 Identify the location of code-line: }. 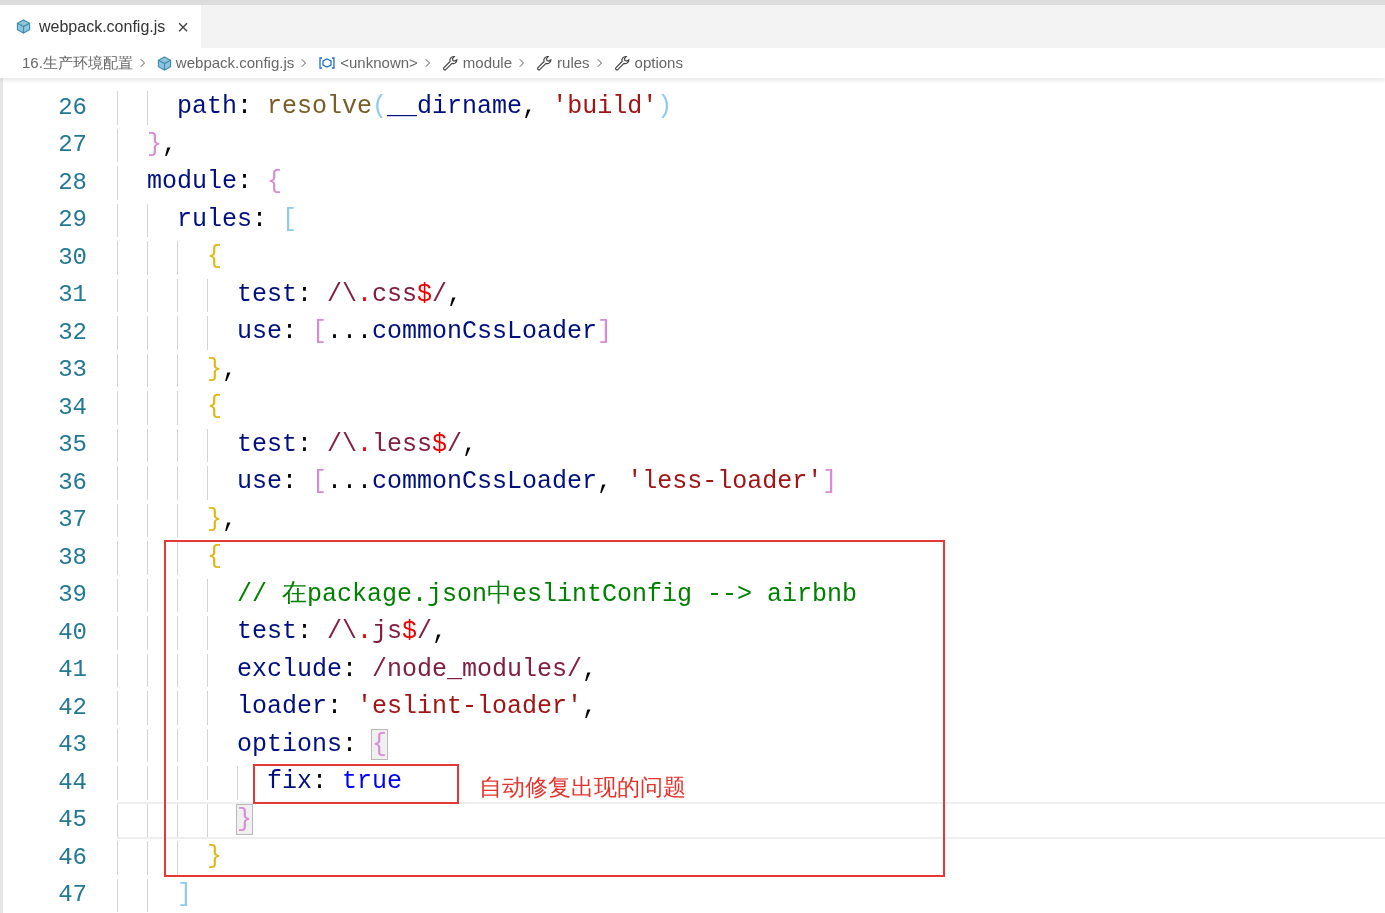
(214, 858).